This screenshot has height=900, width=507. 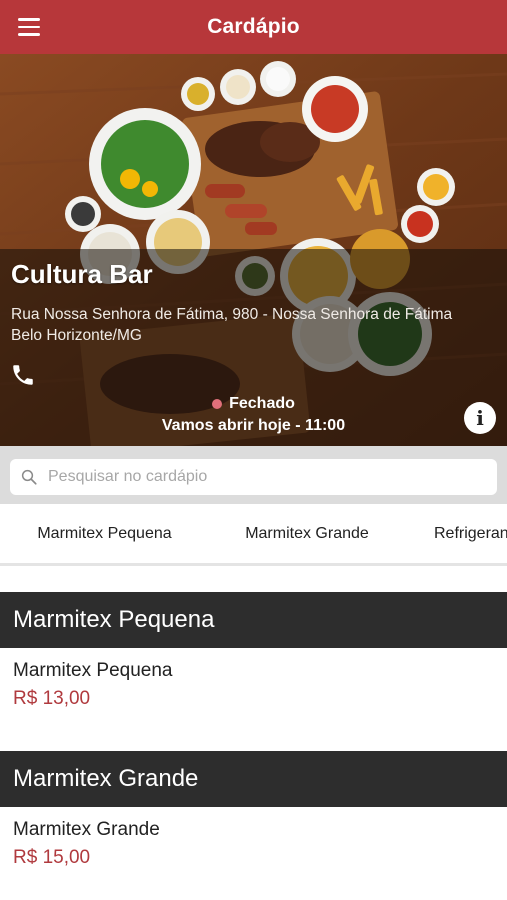 What do you see at coordinates (29, 477) in the screenshot?
I see `search-icon` at bounding box center [29, 477].